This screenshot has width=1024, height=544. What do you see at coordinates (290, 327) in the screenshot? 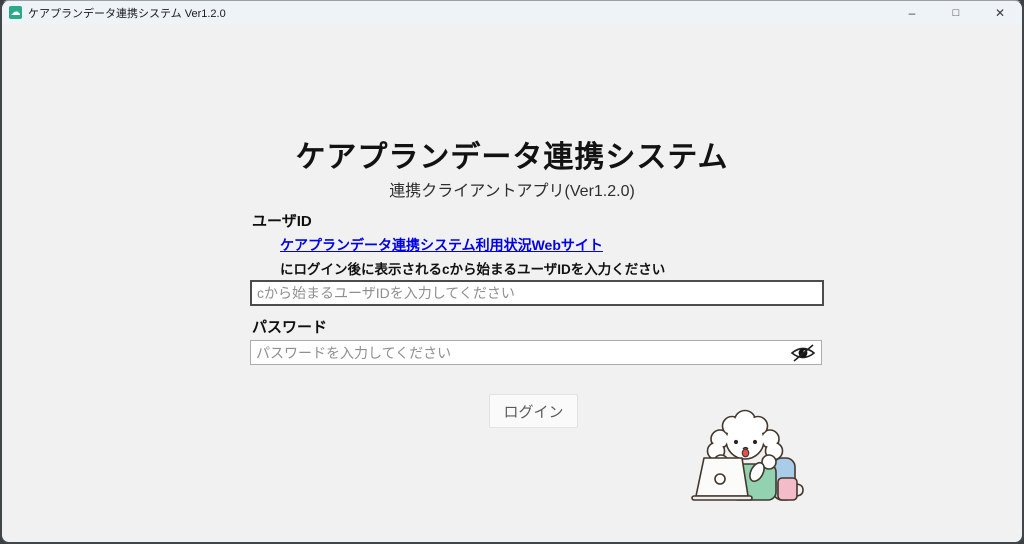
I see `password-label: パスワード` at bounding box center [290, 327].